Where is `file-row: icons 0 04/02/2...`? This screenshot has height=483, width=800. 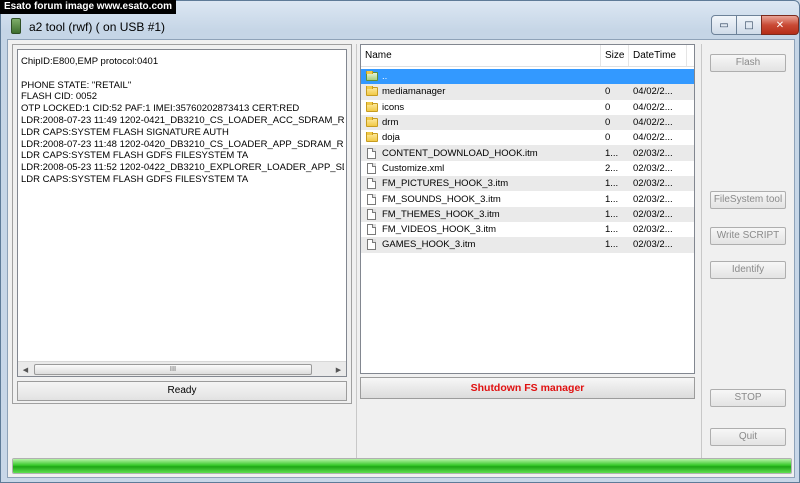 file-row: icons 0 04/02/2... is located at coordinates (527, 107).